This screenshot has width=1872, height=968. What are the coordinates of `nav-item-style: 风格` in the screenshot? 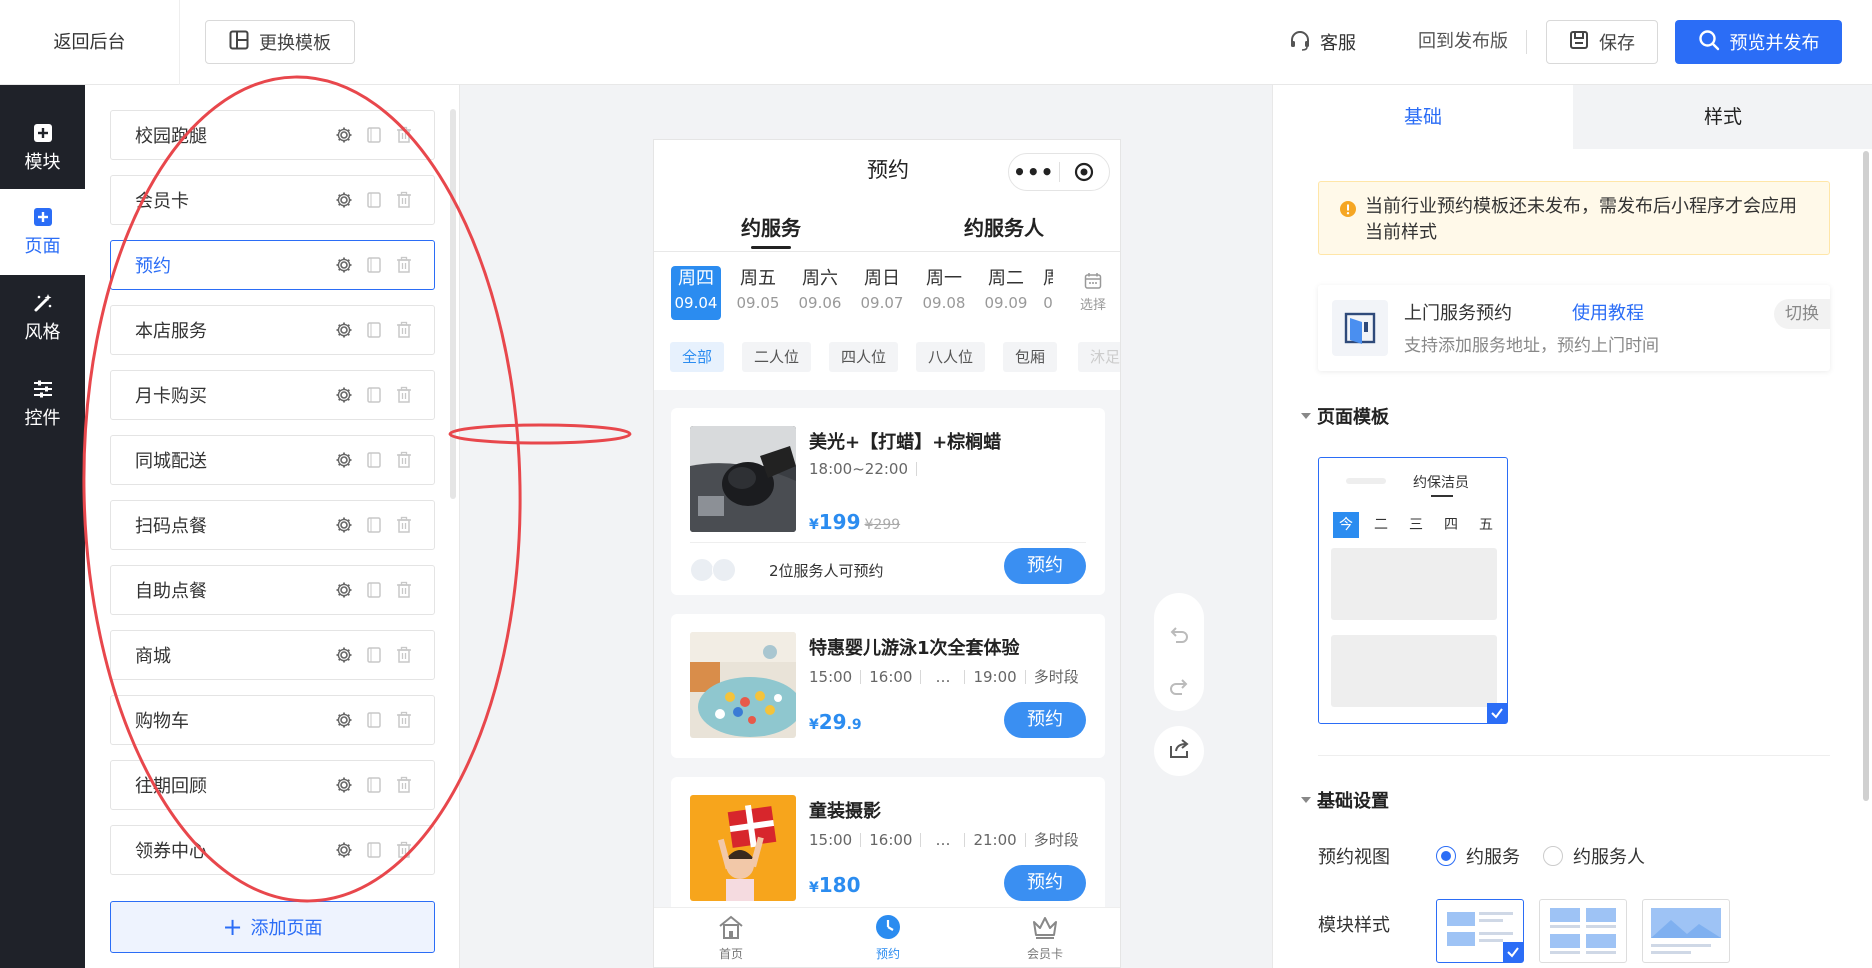 It's located at (42, 318).